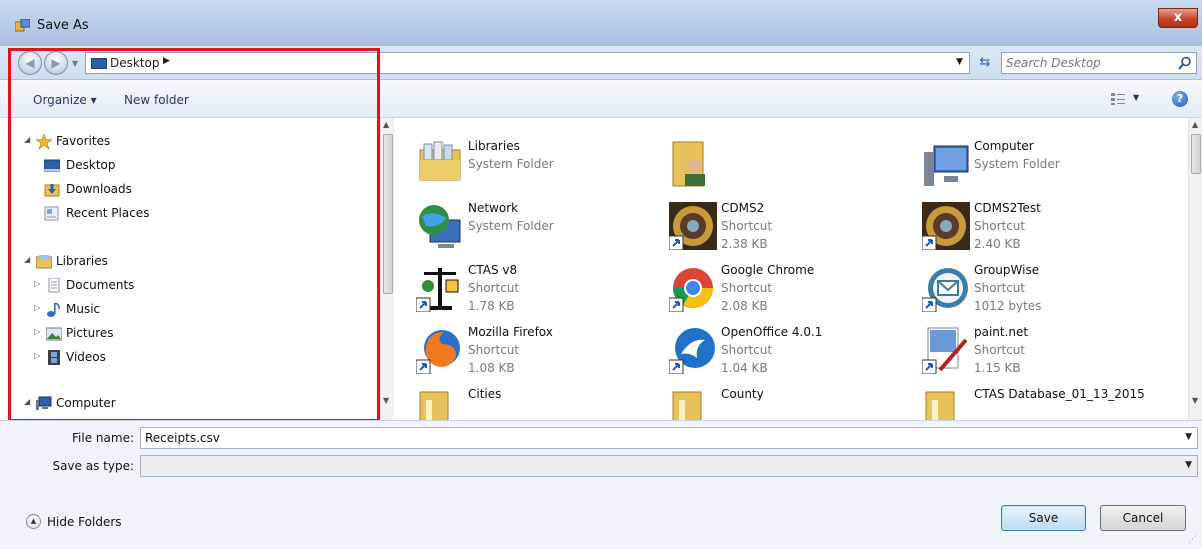 The height and width of the screenshot is (549, 1202). I want to click on navigation-scrollbar: ▲ ▼, so click(387, 269).